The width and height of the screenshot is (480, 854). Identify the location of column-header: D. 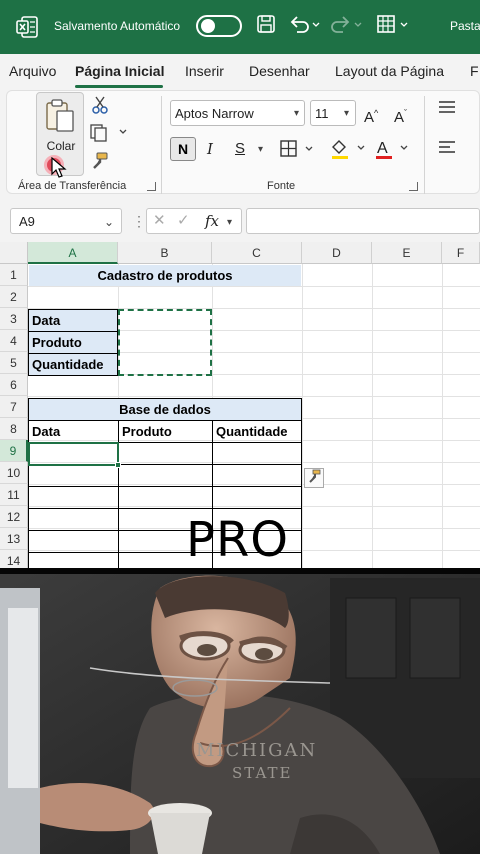
(337, 253).